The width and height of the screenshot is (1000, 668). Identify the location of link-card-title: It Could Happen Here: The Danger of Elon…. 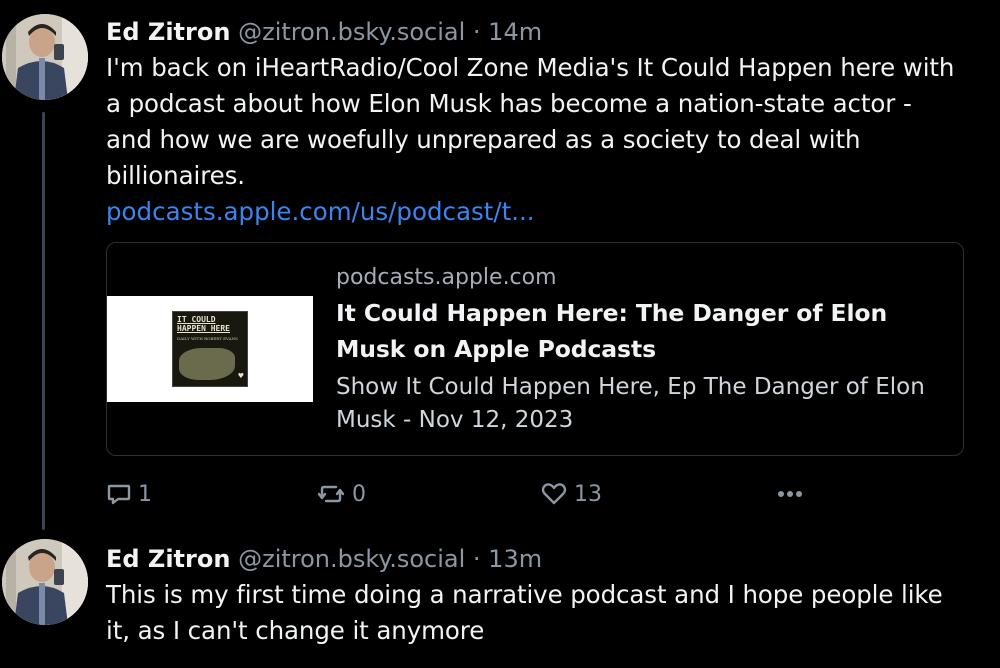
(612, 331).